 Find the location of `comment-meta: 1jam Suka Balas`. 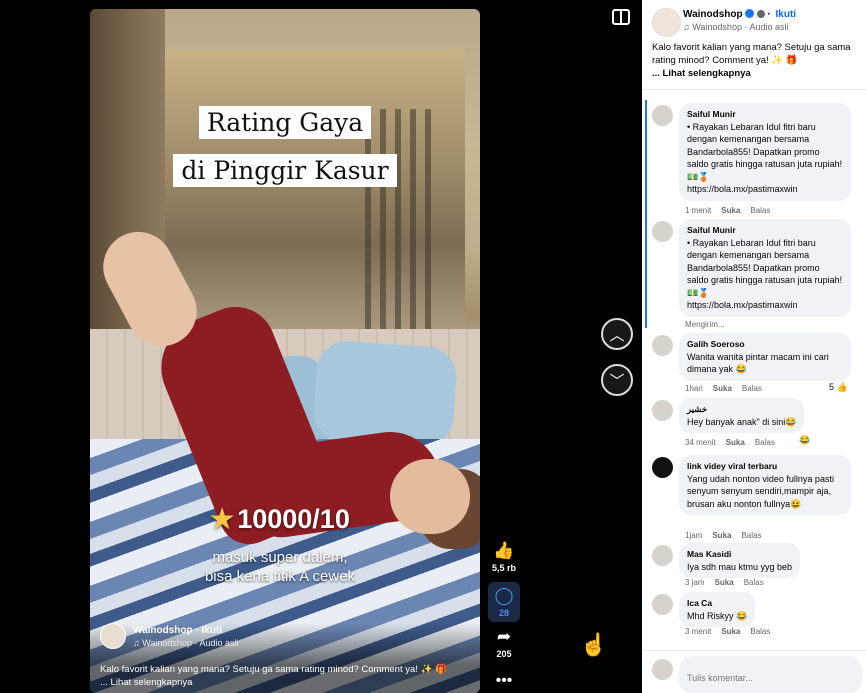

comment-meta: 1jam Suka Balas is located at coordinates (723, 535).